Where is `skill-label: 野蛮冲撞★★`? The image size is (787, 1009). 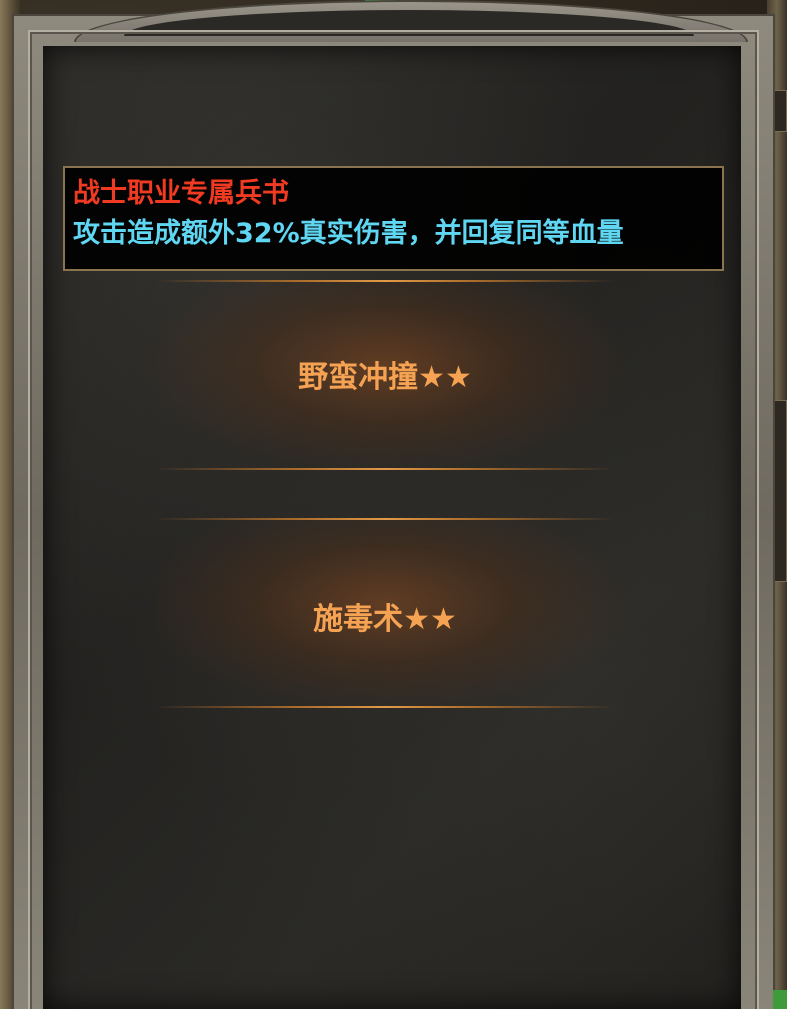
skill-label: 野蛮冲撞★★ is located at coordinates (385, 374).